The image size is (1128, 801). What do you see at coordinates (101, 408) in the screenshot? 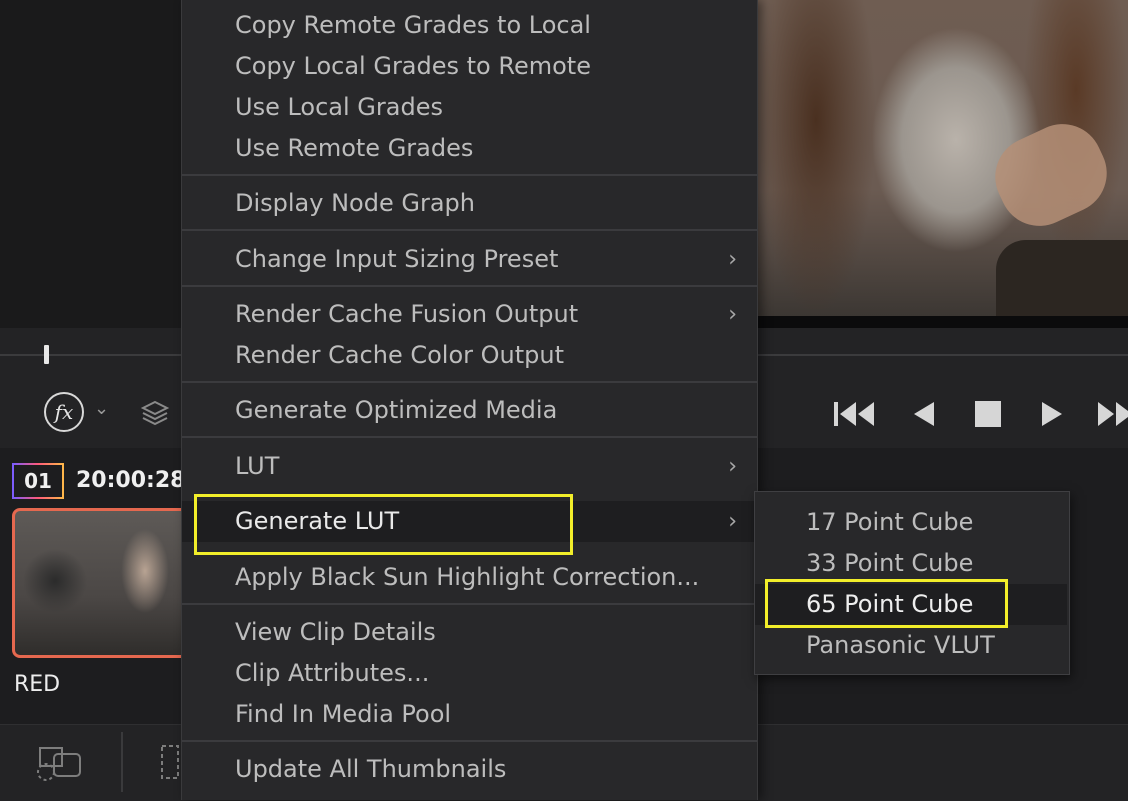
I see `chevron-down-icon: ⌄` at bounding box center [101, 408].